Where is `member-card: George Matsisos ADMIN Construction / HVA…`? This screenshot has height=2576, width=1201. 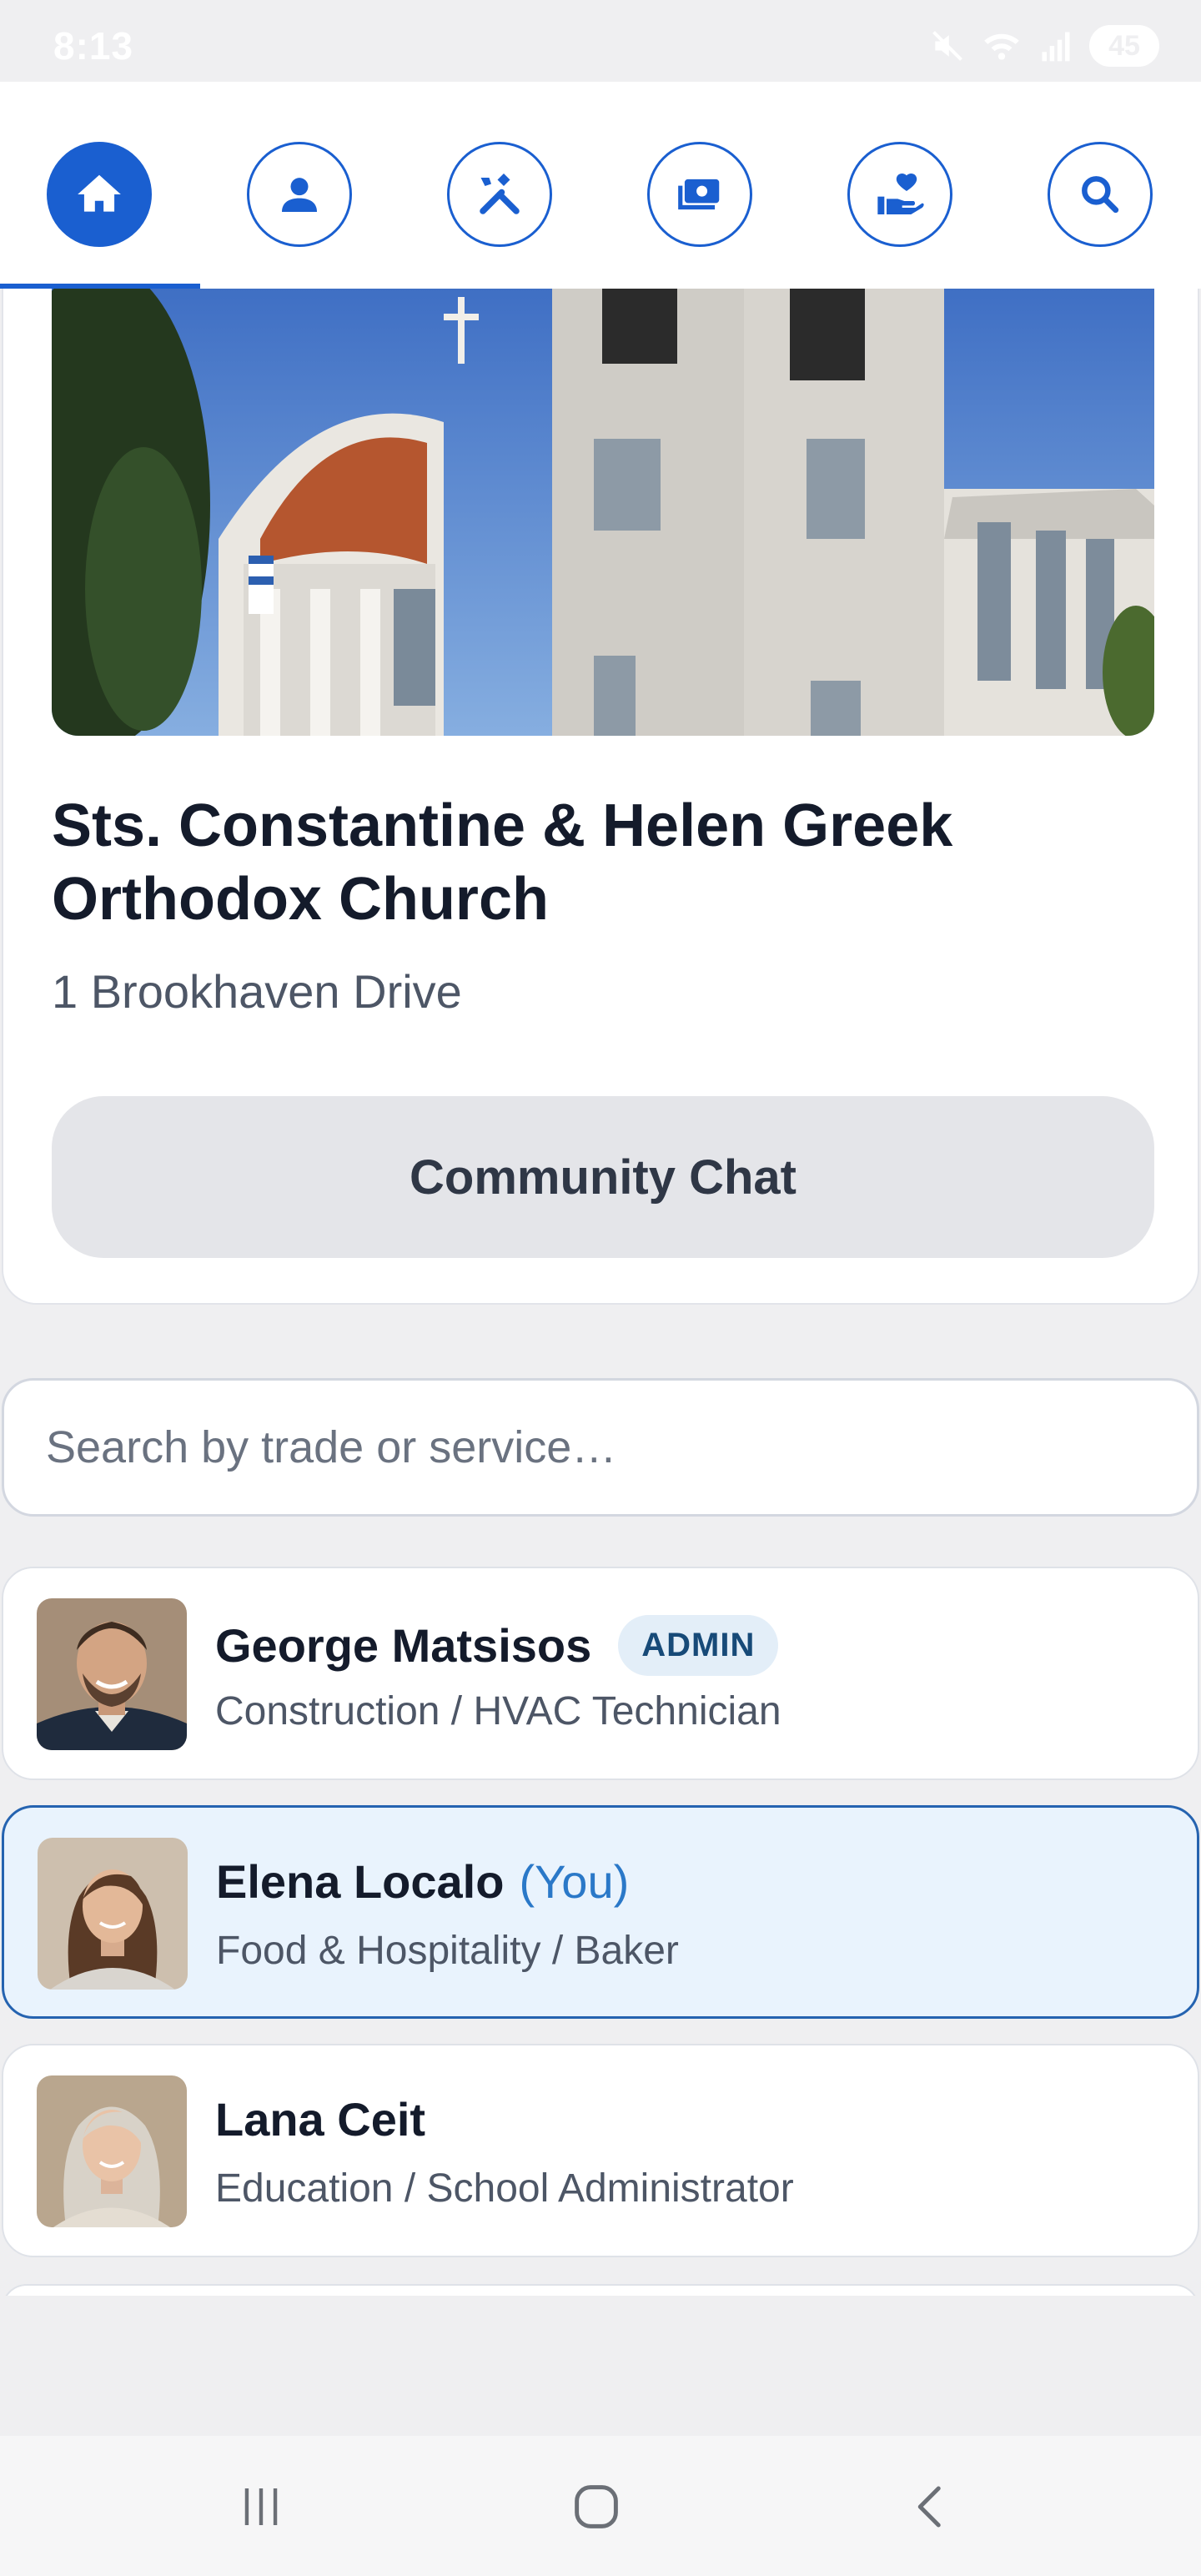 member-card: George Matsisos ADMIN Construction / HVA… is located at coordinates (601, 1673).